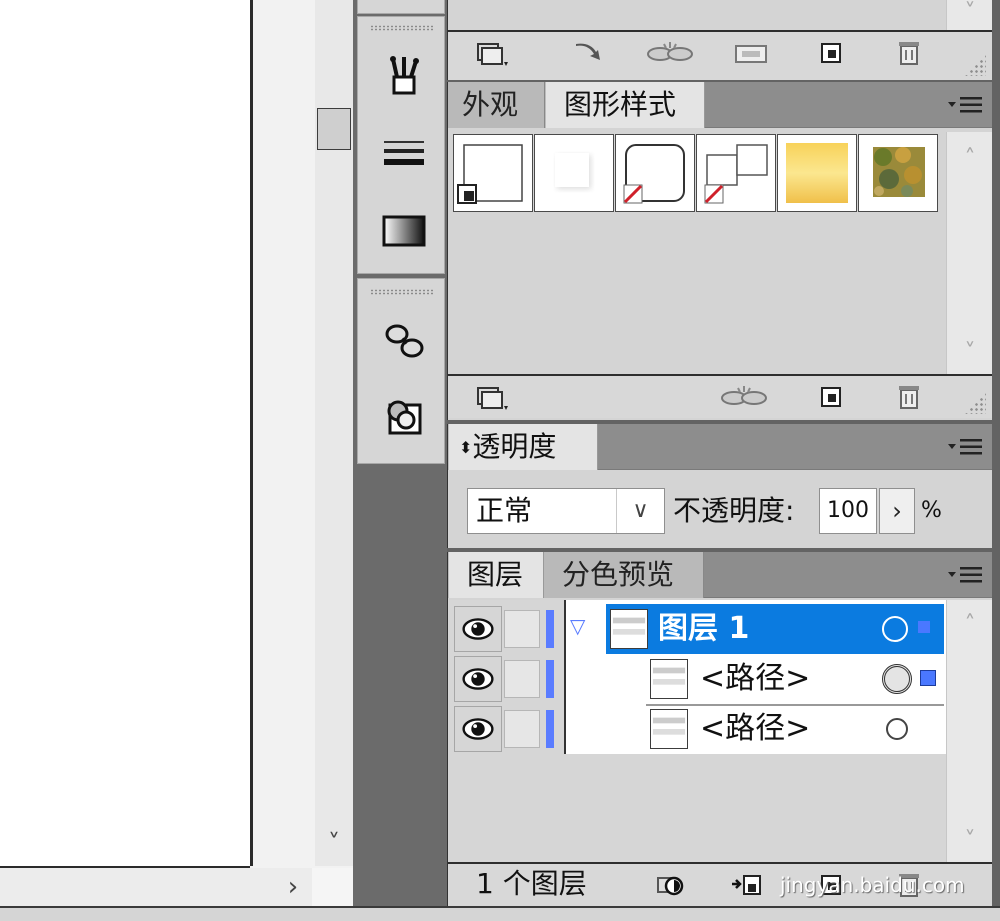 This screenshot has height=921, width=1000. What do you see at coordinates (404, 231) in the screenshot?
I see `gradient-icon` at bounding box center [404, 231].